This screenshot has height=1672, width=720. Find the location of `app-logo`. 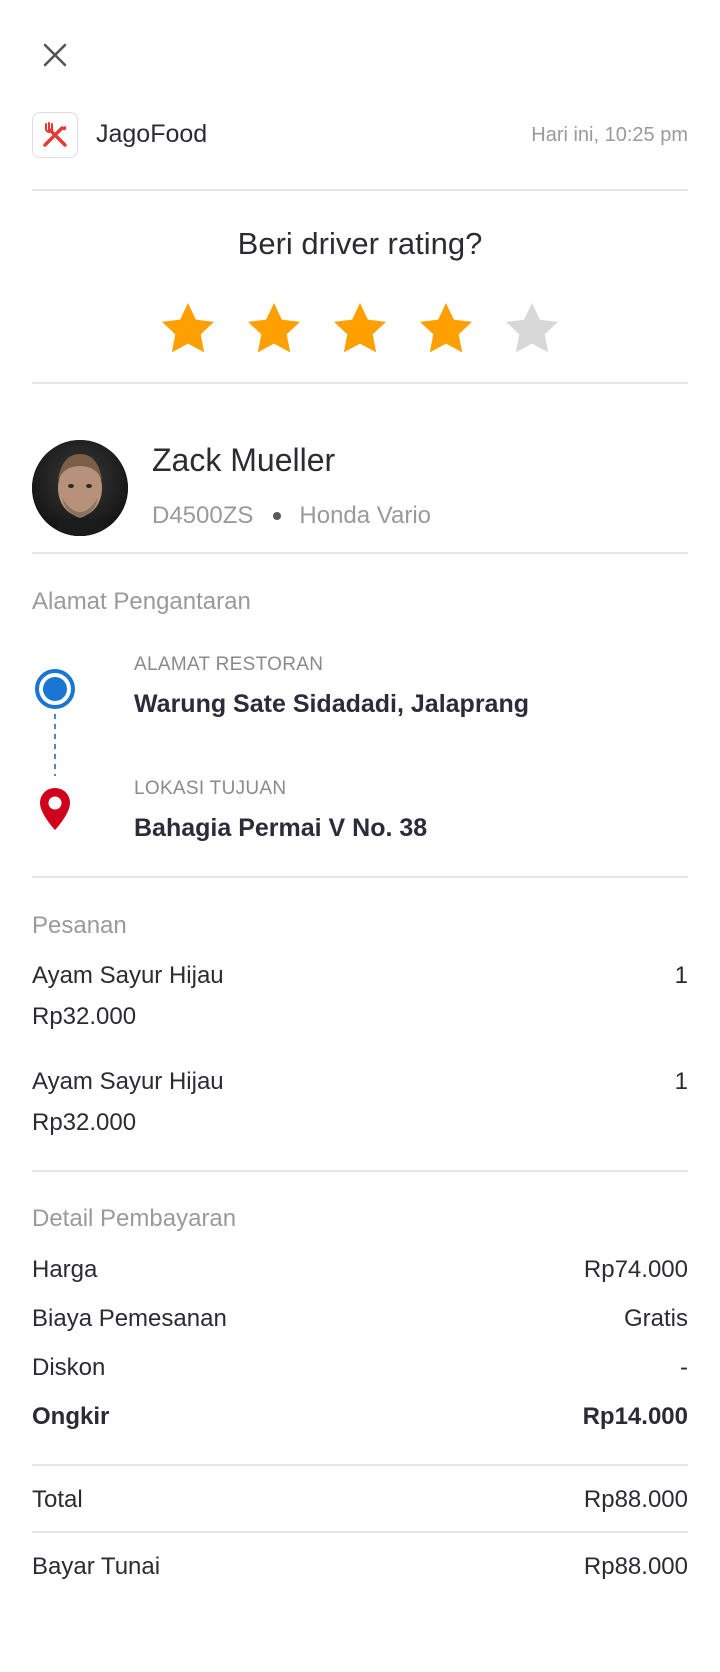

app-logo is located at coordinates (55, 135).